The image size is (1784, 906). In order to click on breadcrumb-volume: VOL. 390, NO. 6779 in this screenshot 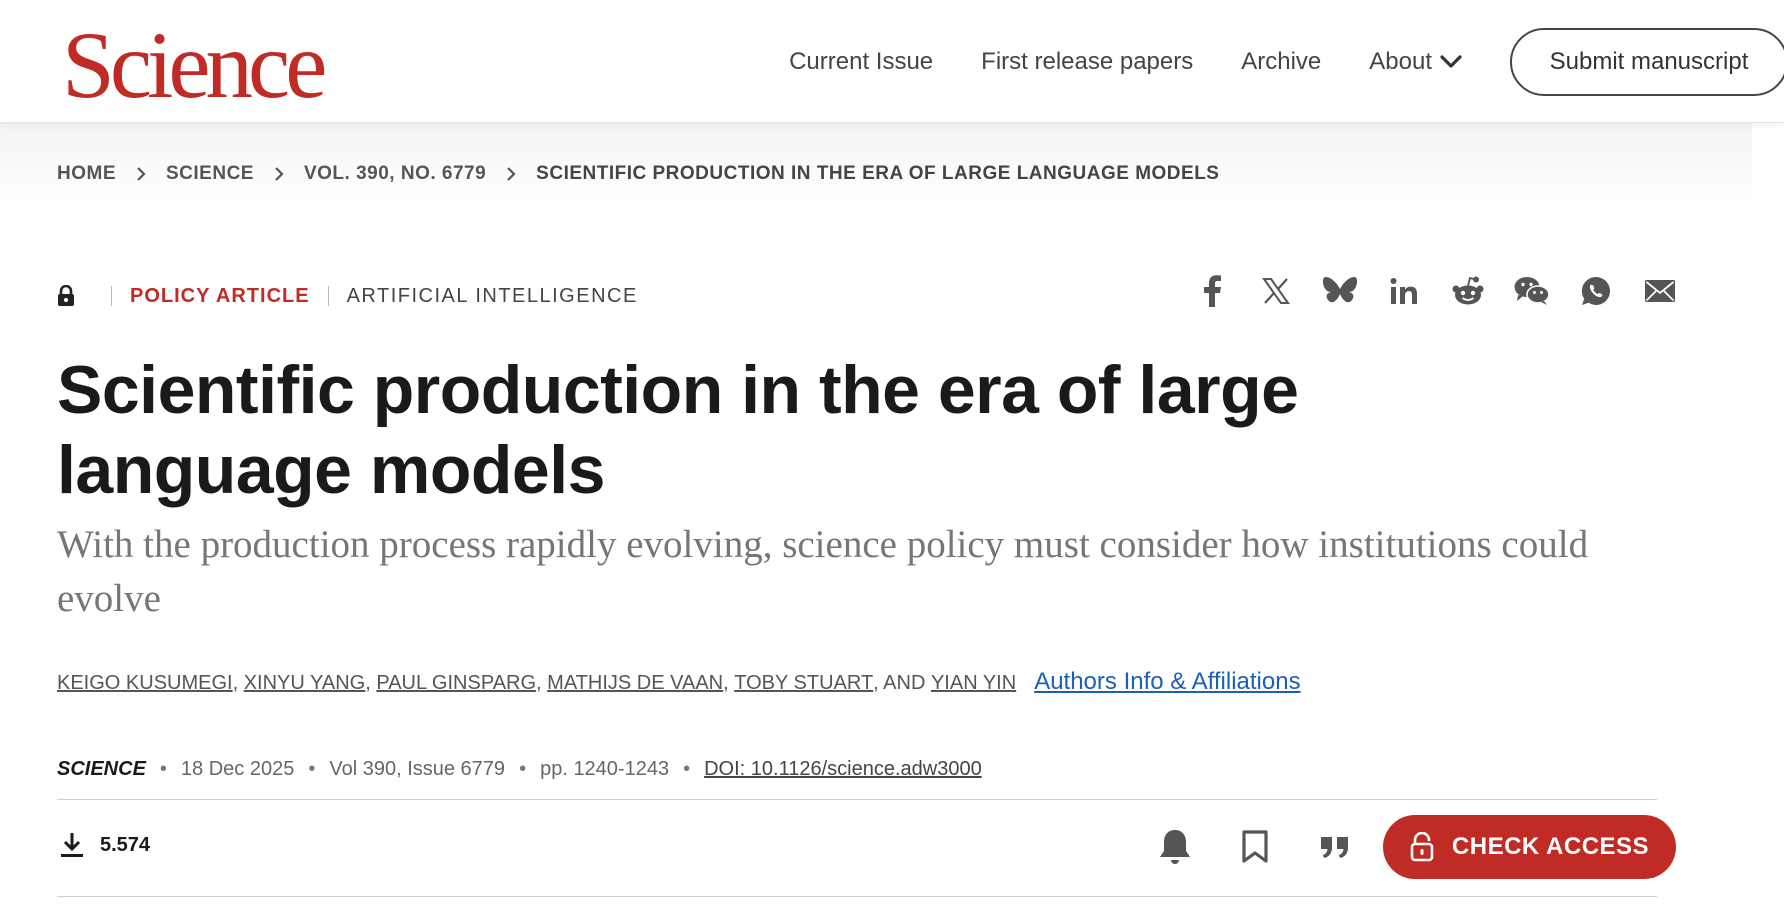, I will do `click(395, 174)`.